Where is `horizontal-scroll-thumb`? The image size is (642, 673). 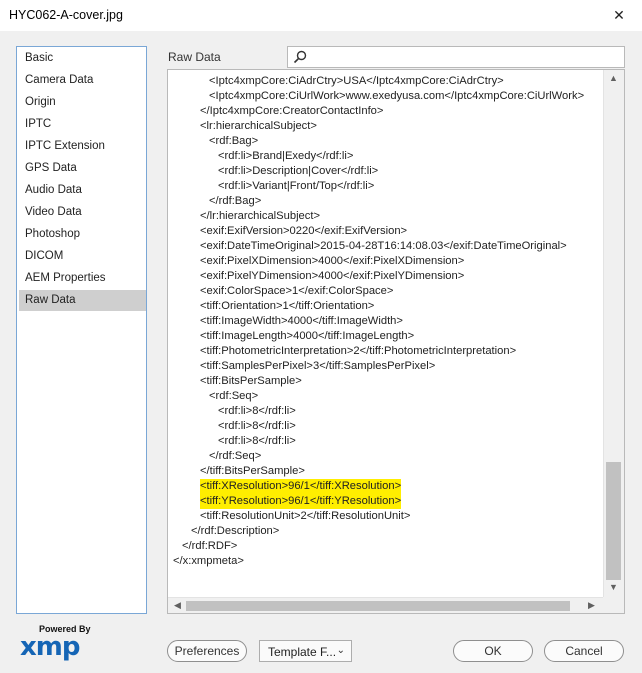
horizontal-scroll-thumb is located at coordinates (378, 606).